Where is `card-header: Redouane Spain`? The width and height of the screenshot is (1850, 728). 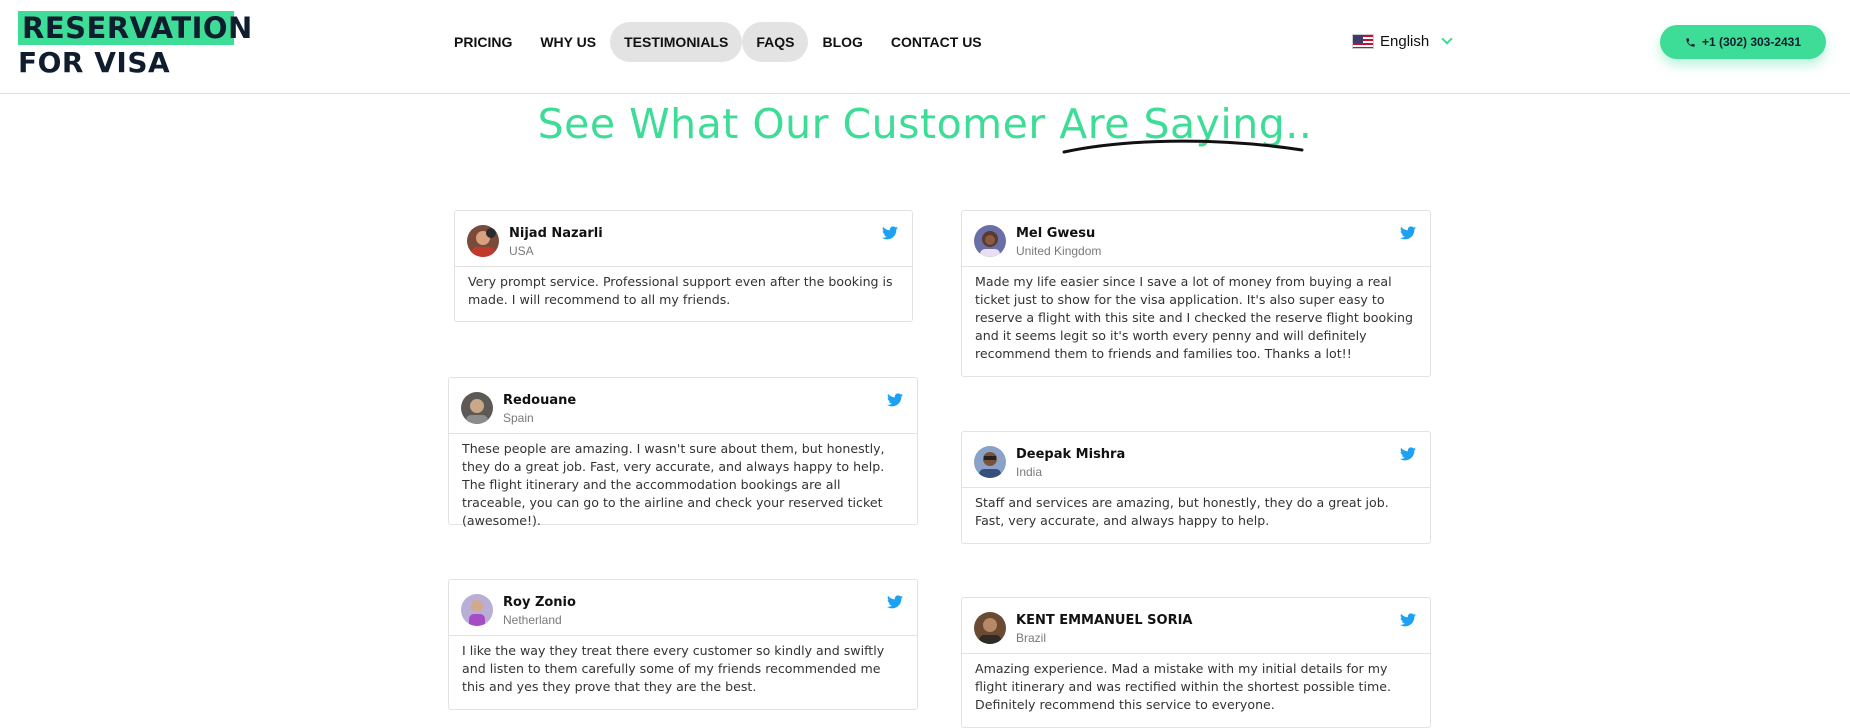 card-header: Redouane Spain is located at coordinates (683, 406).